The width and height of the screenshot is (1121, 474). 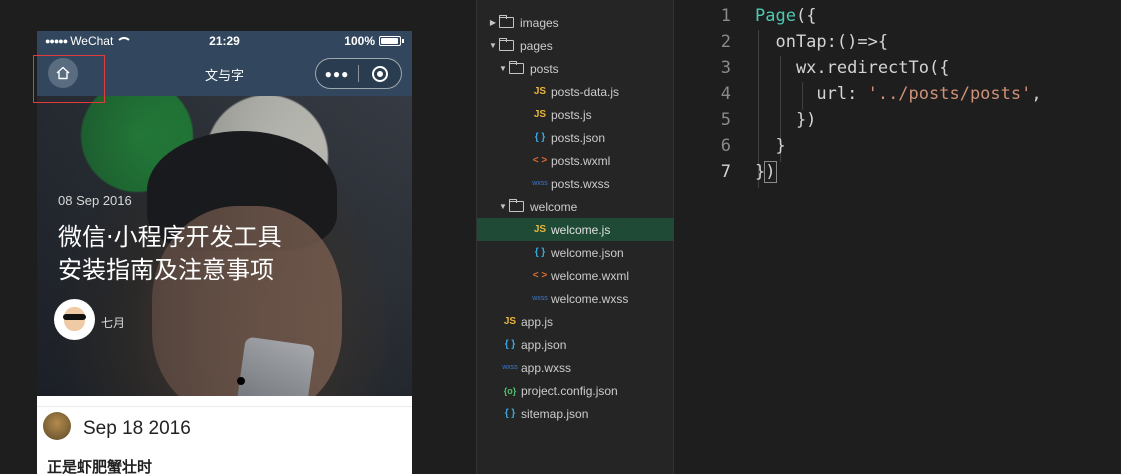 What do you see at coordinates (57, 426) in the screenshot?
I see `post-avatar` at bounding box center [57, 426].